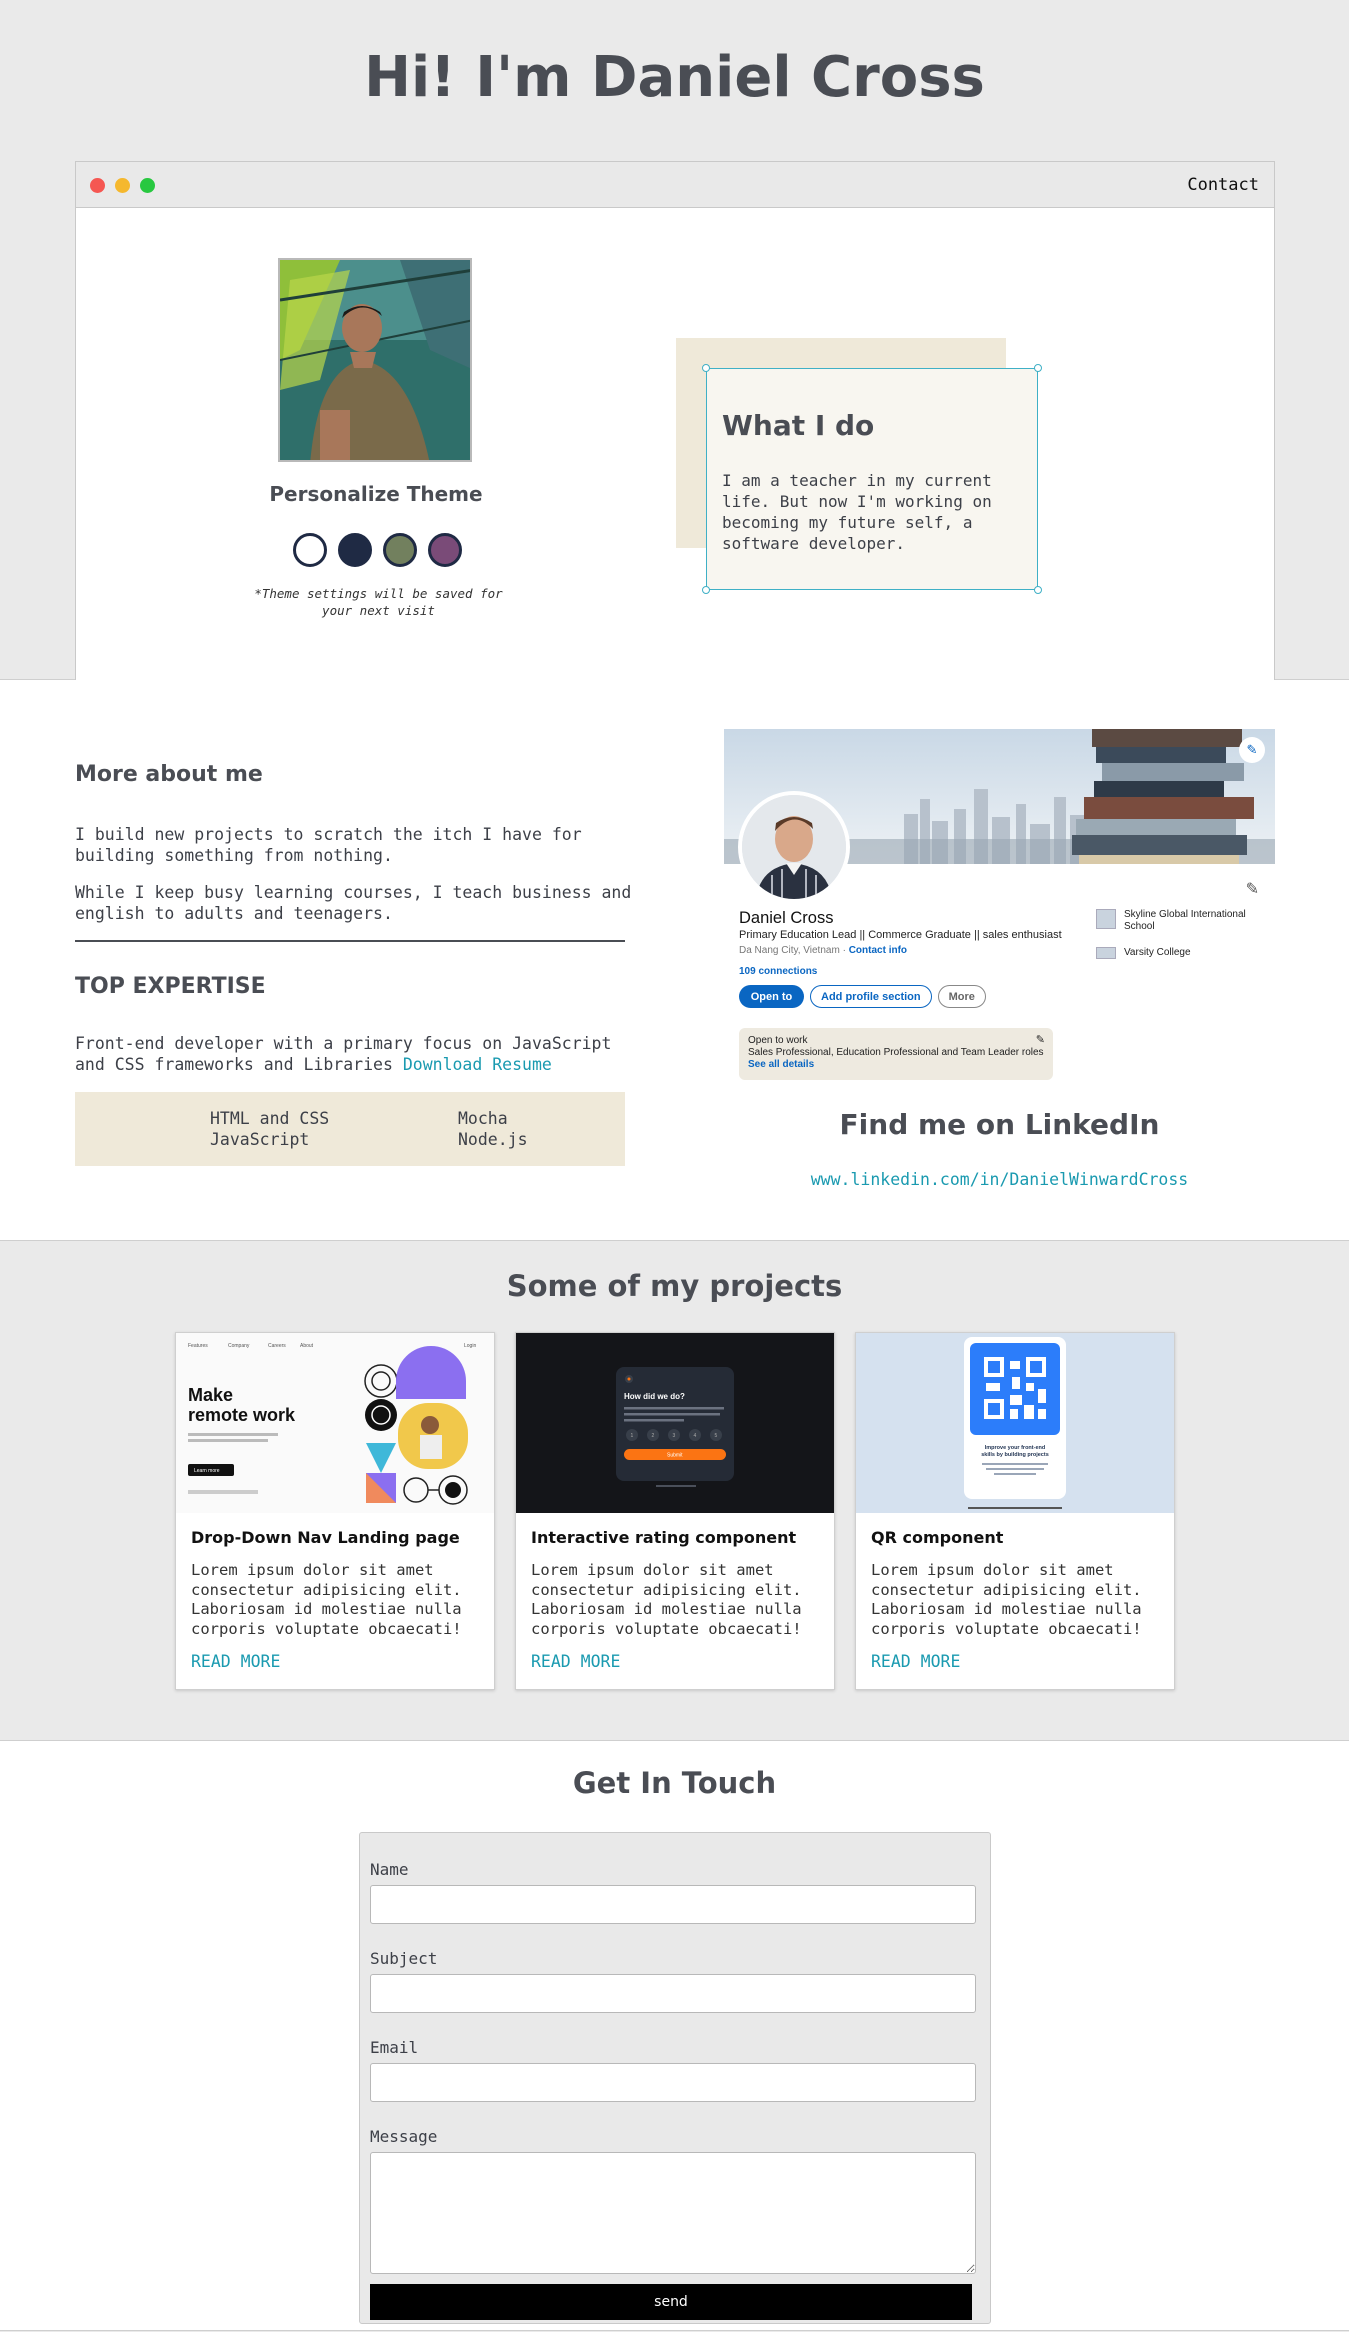 The width and height of the screenshot is (1349, 2332). Describe the element at coordinates (999, 1179) in the screenshot. I see `linkedin-profile-link: www.linkedin.com/in/DanielWinwardCross` at that location.